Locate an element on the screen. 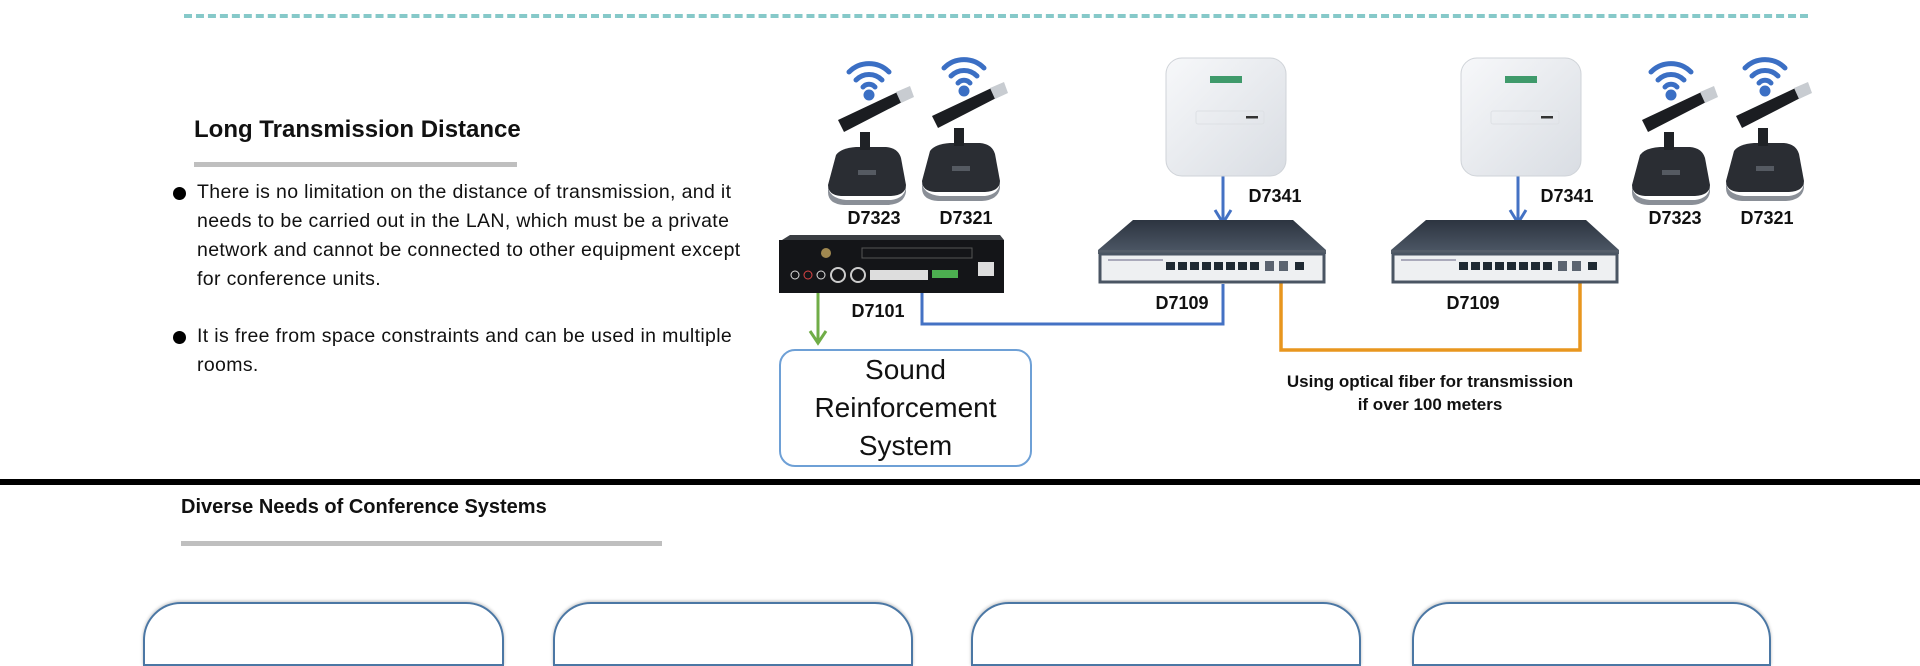 Image resolution: width=1920 pixels, height=666 pixels. fiber-note-line: Using optical fiber for transmission is located at coordinates (1430, 381).